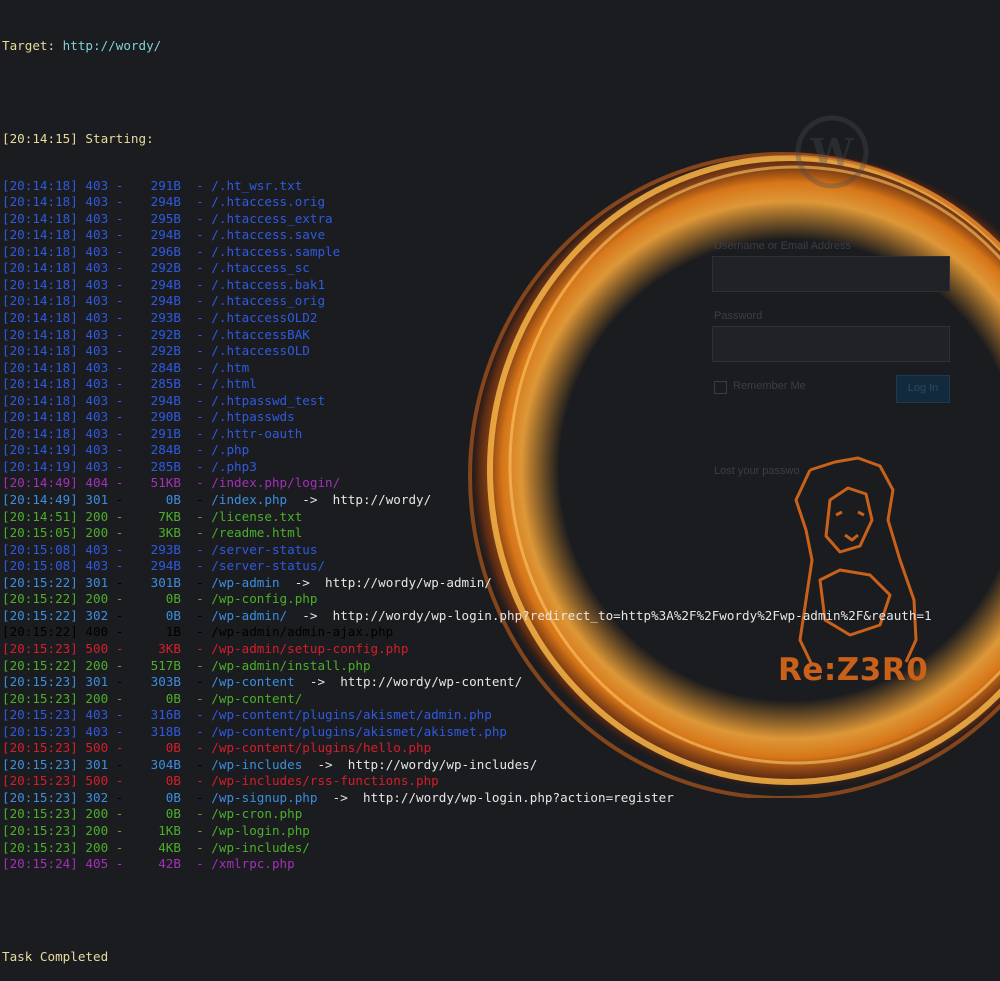 The height and width of the screenshot is (981, 1000). What do you see at coordinates (40, 615) in the screenshot?
I see `row-timestamp: [20:15:22]` at bounding box center [40, 615].